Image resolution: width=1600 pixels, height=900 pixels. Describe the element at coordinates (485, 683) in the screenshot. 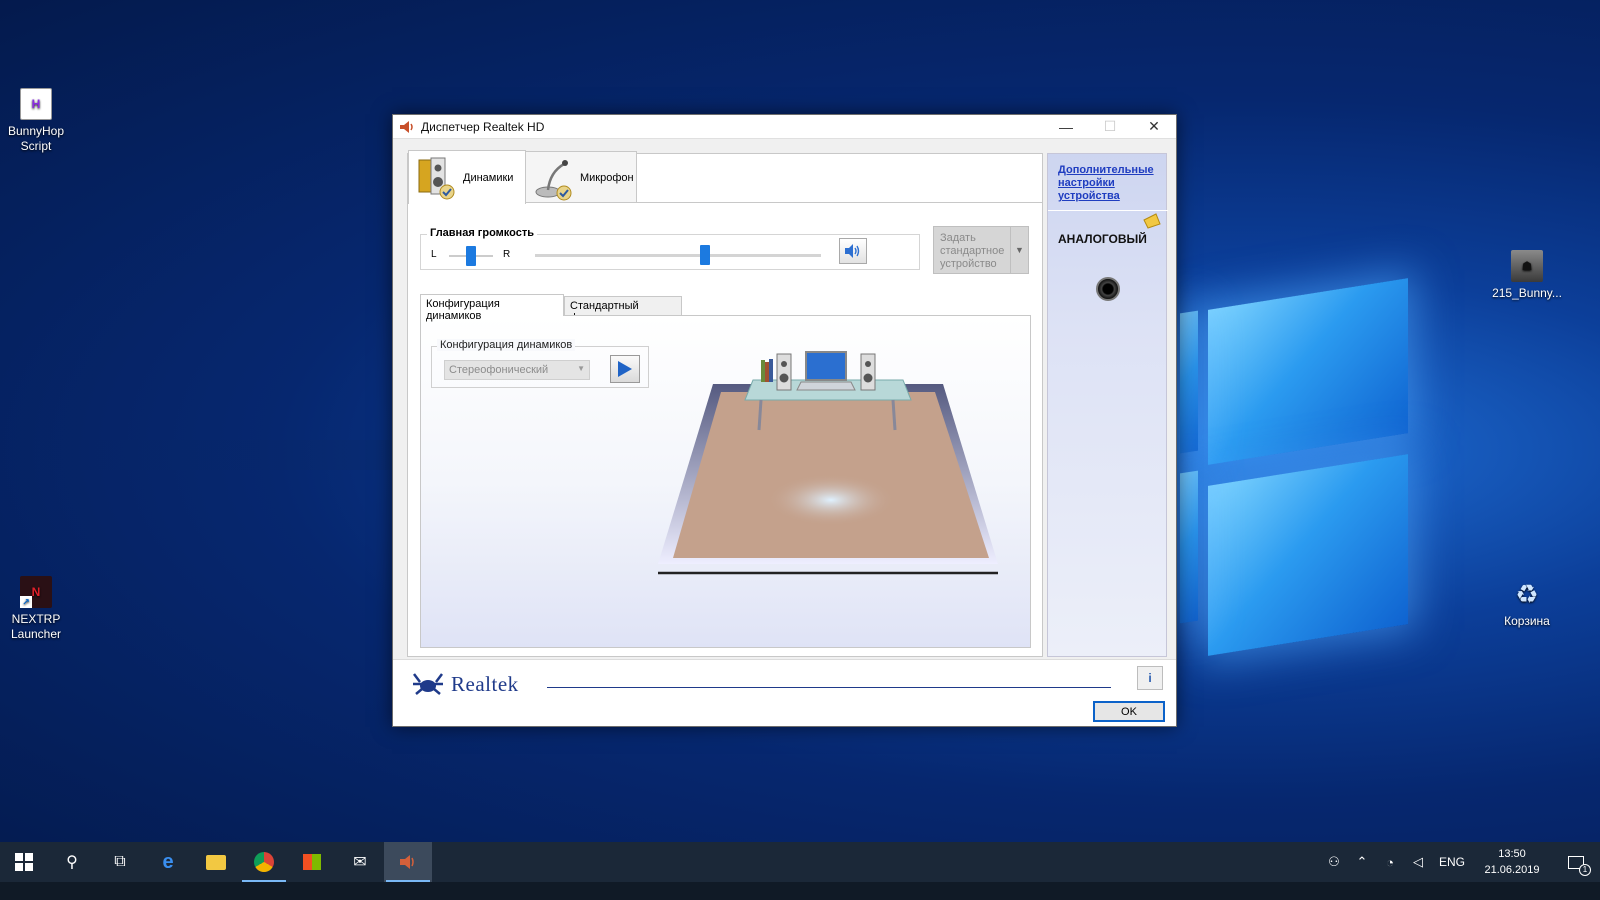

I see `realtek-brand-text: Realtek` at that location.